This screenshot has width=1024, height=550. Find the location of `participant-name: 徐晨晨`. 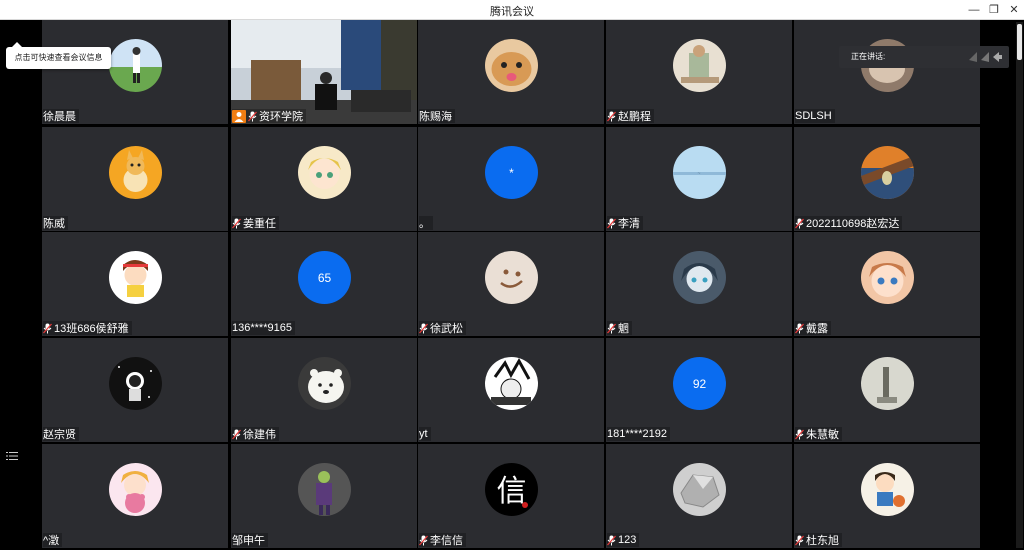

participant-name: 徐晨晨 is located at coordinates (59, 117).